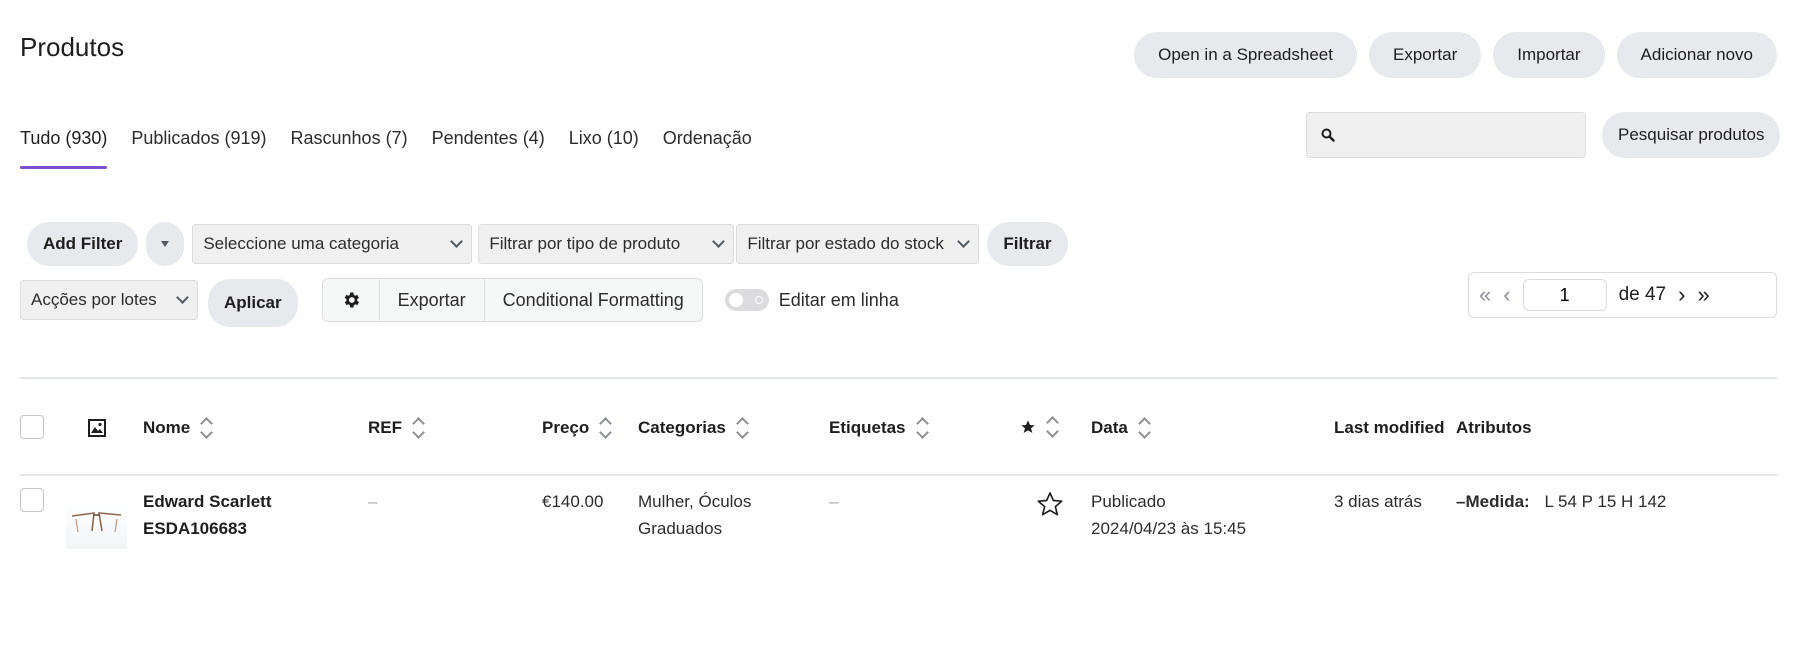 The image size is (1797, 661). Describe the element at coordinates (1028, 426) in the screenshot. I see `star-filled-icon` at that location.